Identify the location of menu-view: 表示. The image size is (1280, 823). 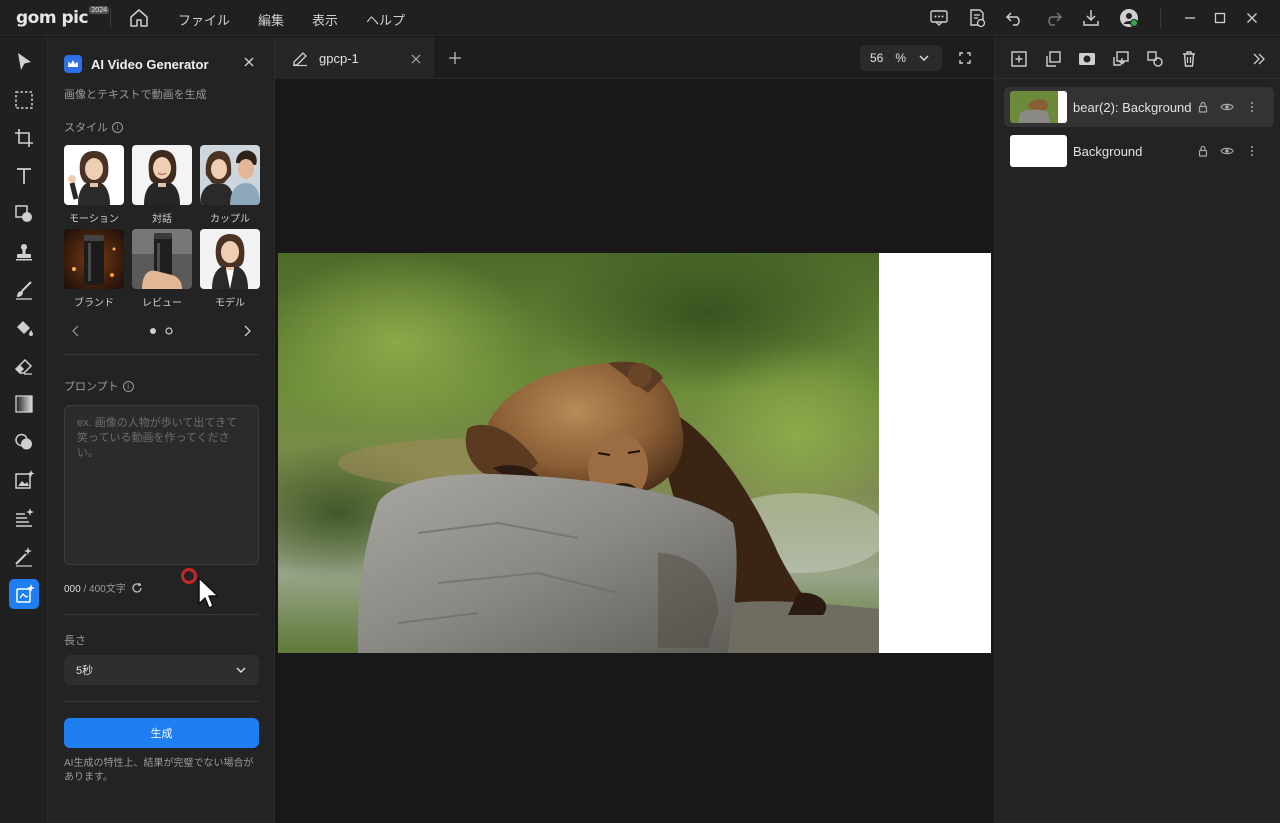
(325, 19).